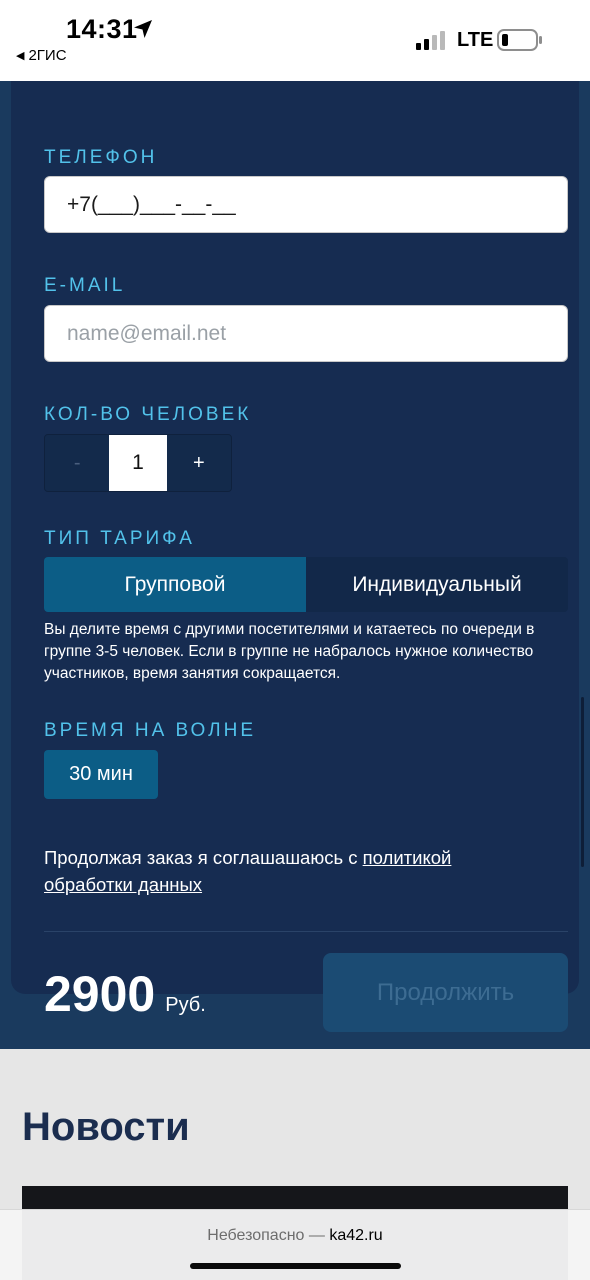 This screenshot has width=590, height=1280. Describe the element at coordinates (85, 285) in the screenshot. I see `email-label: E-MAIL` at that location.